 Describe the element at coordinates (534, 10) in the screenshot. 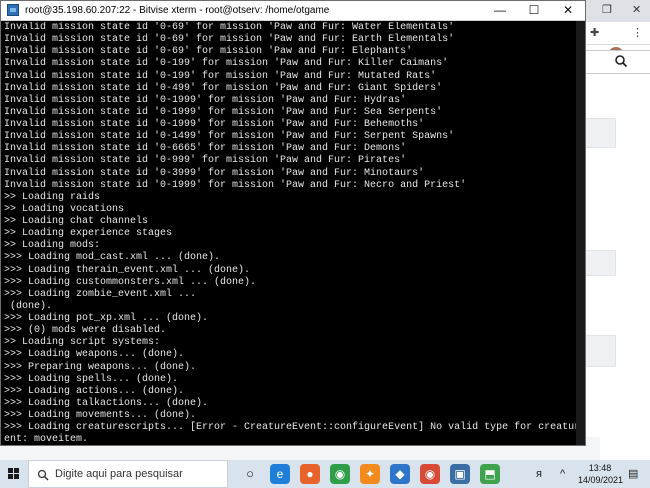

I see `maximize-button: ☐` at that location.